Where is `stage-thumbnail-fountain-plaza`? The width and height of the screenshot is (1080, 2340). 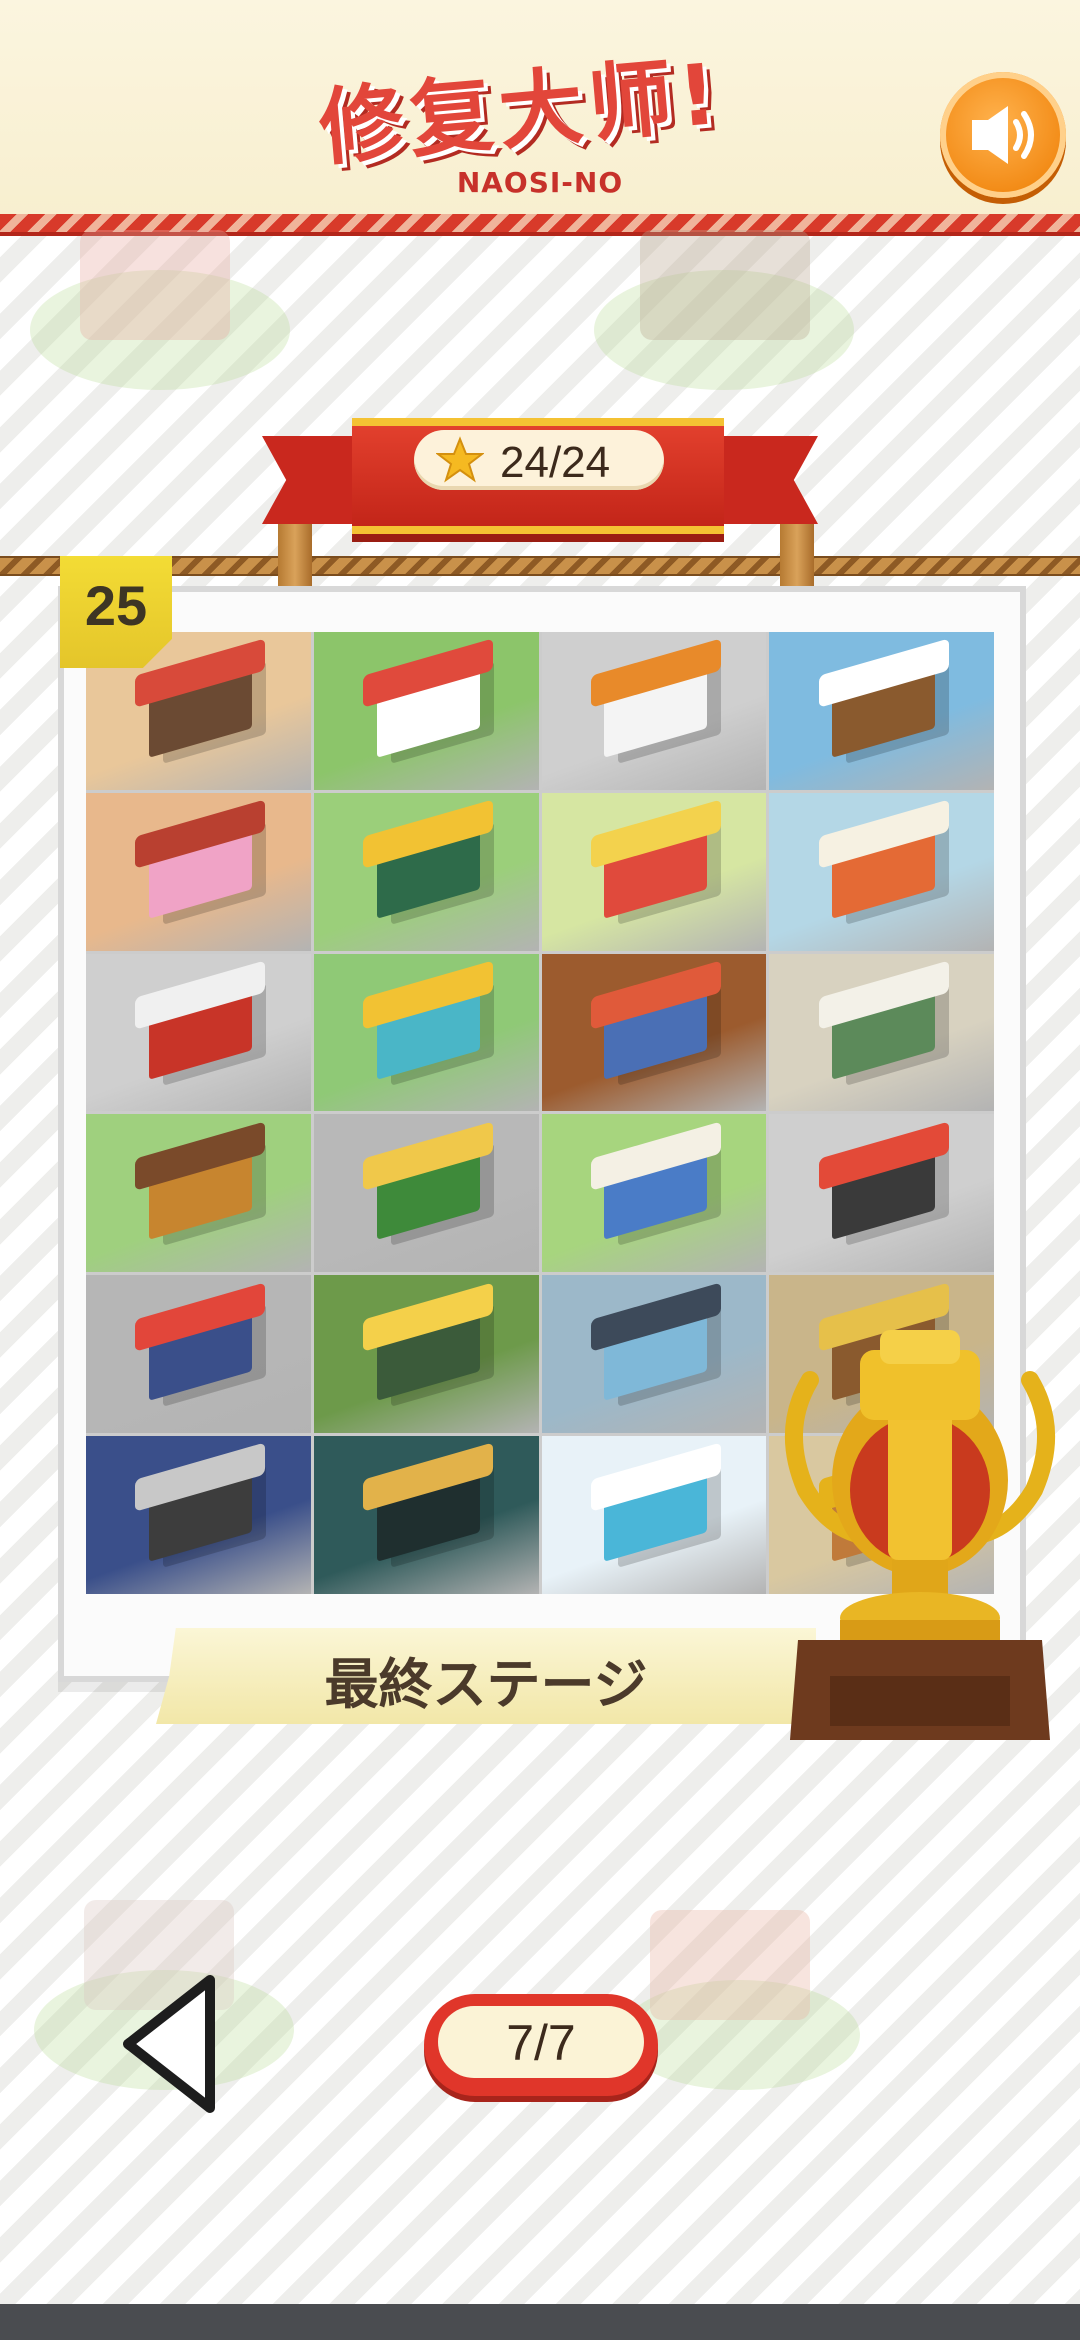
stage-thumbnail-fountain-plaza is located at coordinates (654, 1515).